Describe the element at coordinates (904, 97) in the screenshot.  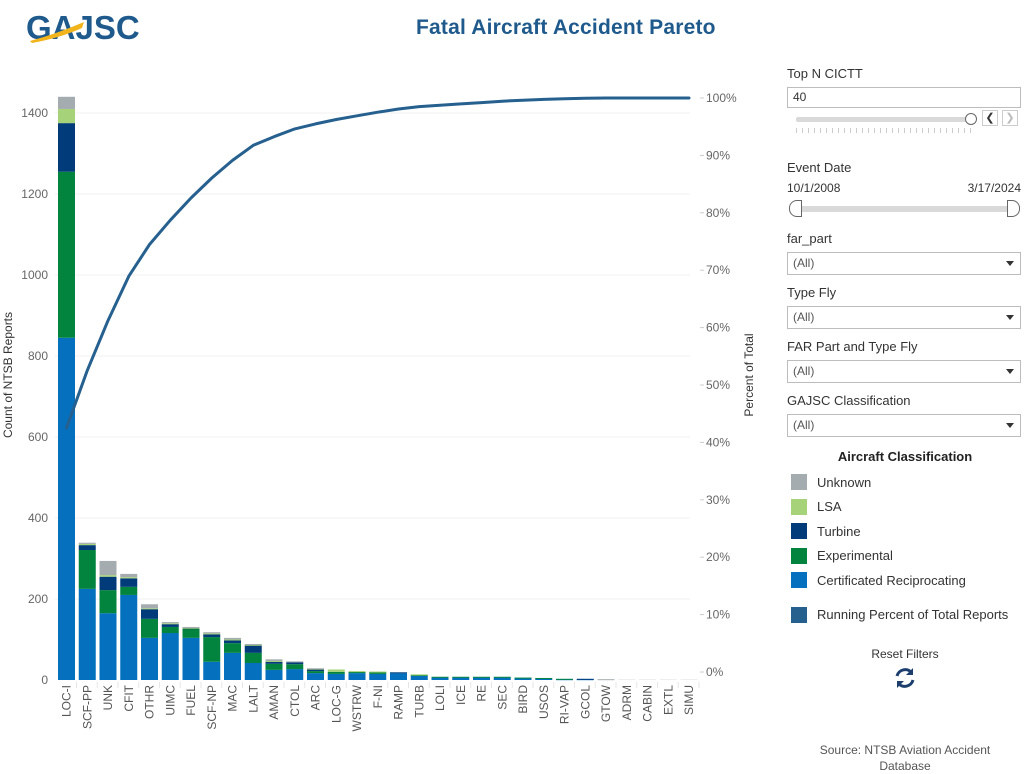
I see `top-n-input: 40` at that location.